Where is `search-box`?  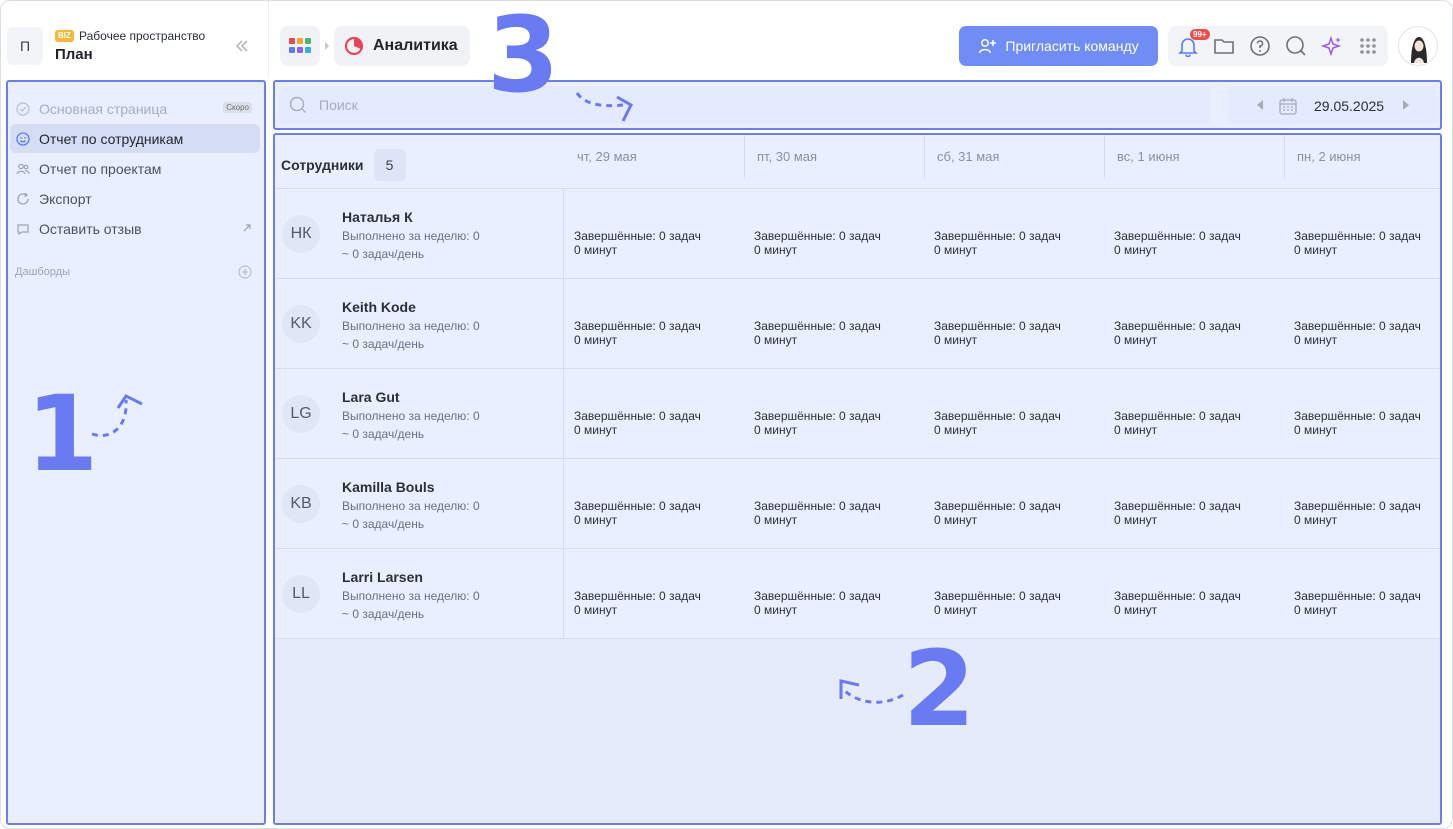 search-box is located at coordinates (745, 105).